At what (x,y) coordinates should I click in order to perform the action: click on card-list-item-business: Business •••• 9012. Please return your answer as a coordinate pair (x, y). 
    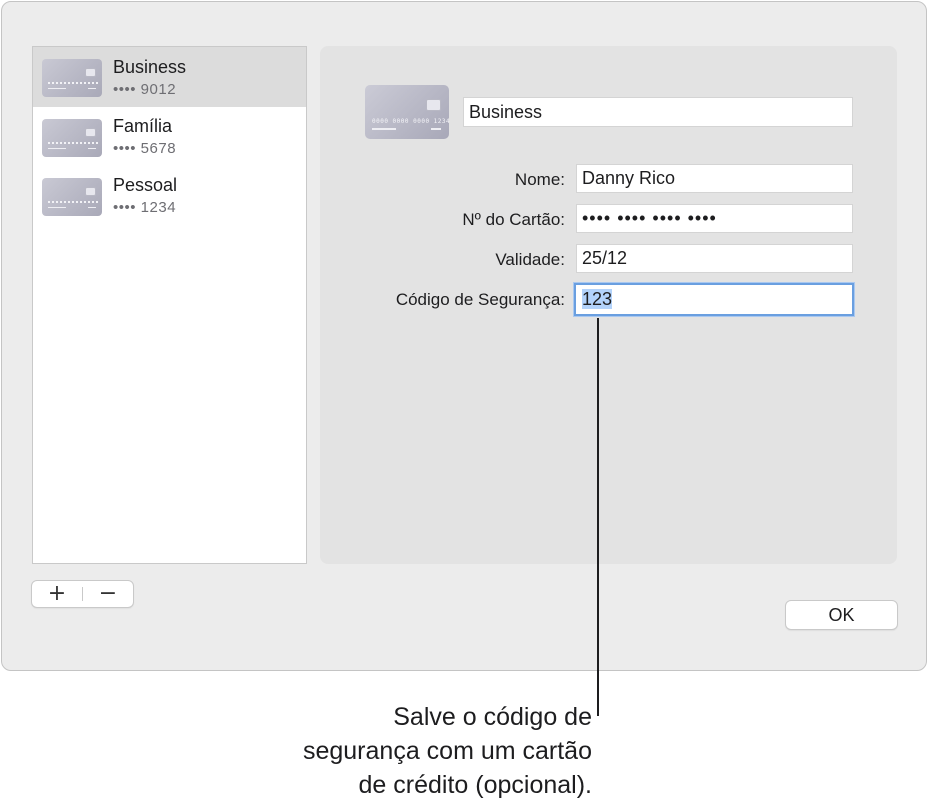
    Looking at the image, I should click on (169, 77).